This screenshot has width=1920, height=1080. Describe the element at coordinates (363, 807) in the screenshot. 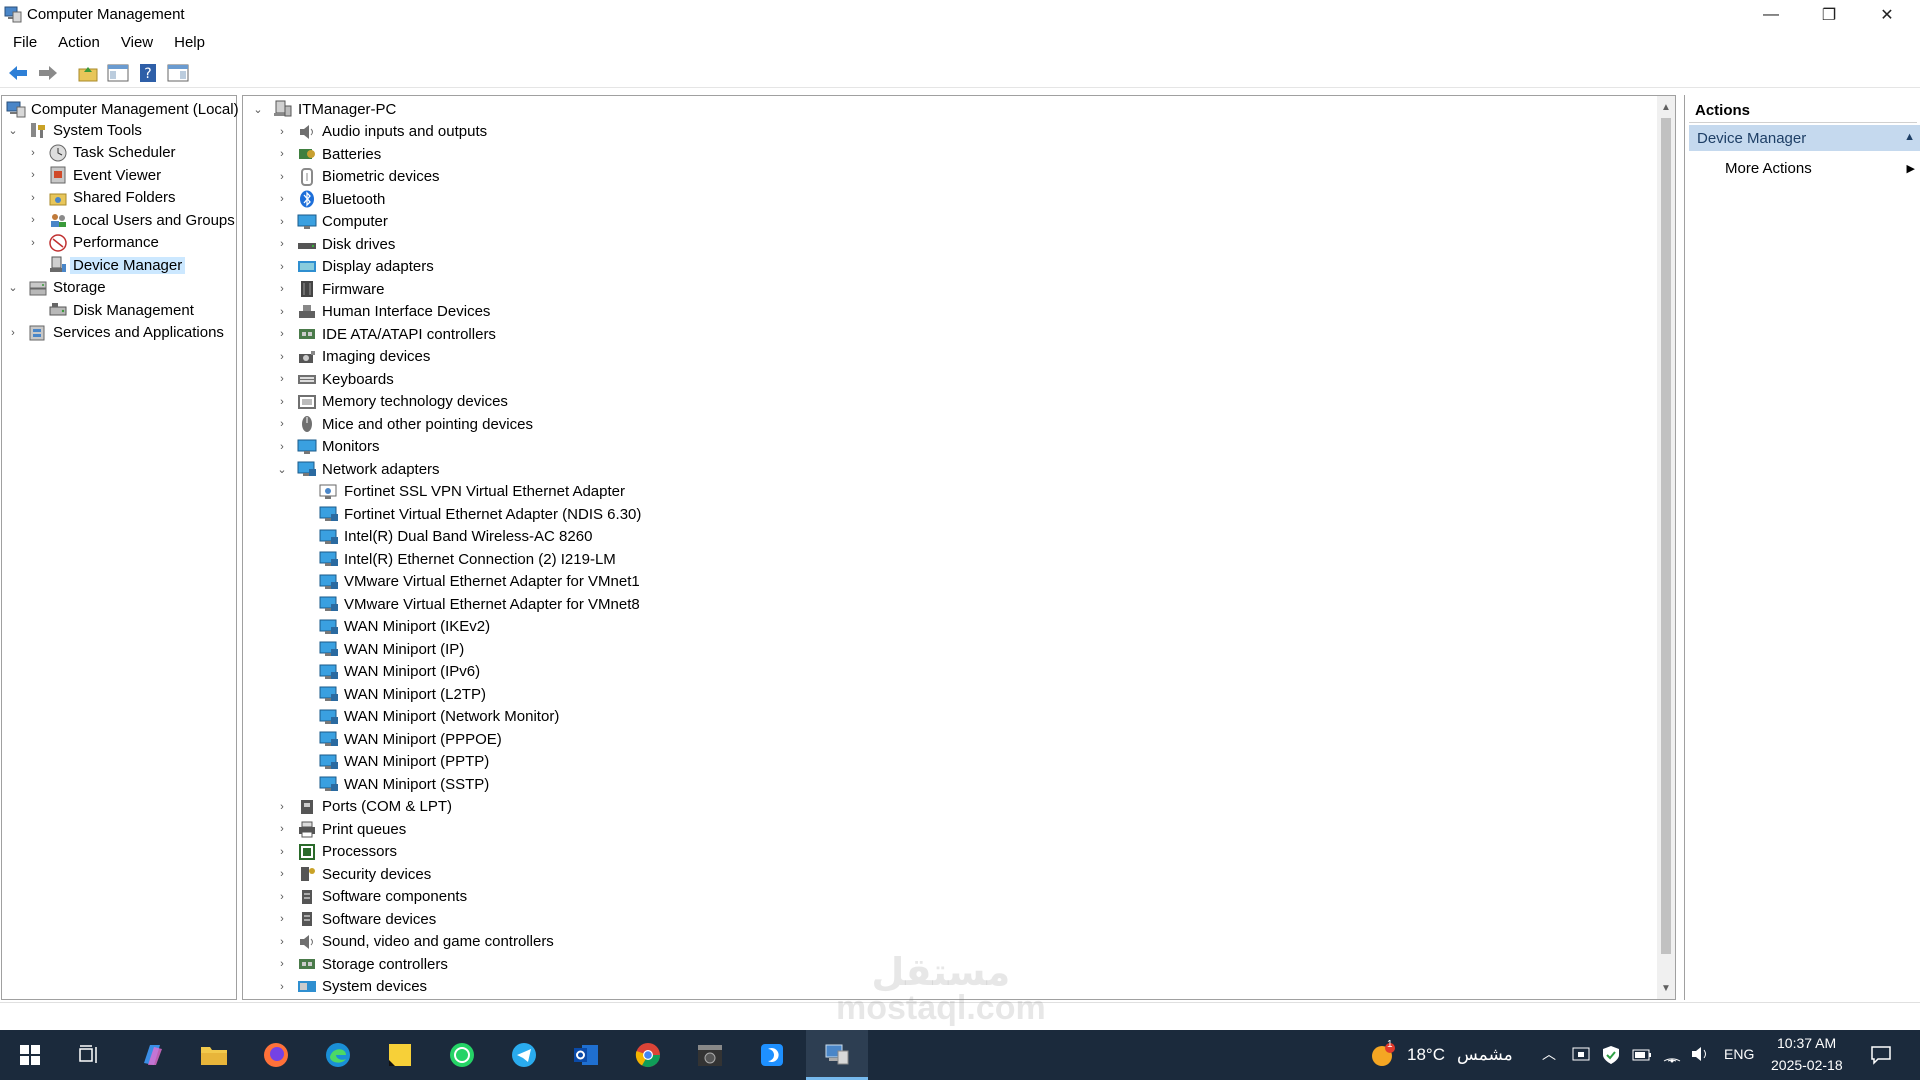

I see `device-category-ports-com-lpt: › Ports (COM & LPT)` at that location.